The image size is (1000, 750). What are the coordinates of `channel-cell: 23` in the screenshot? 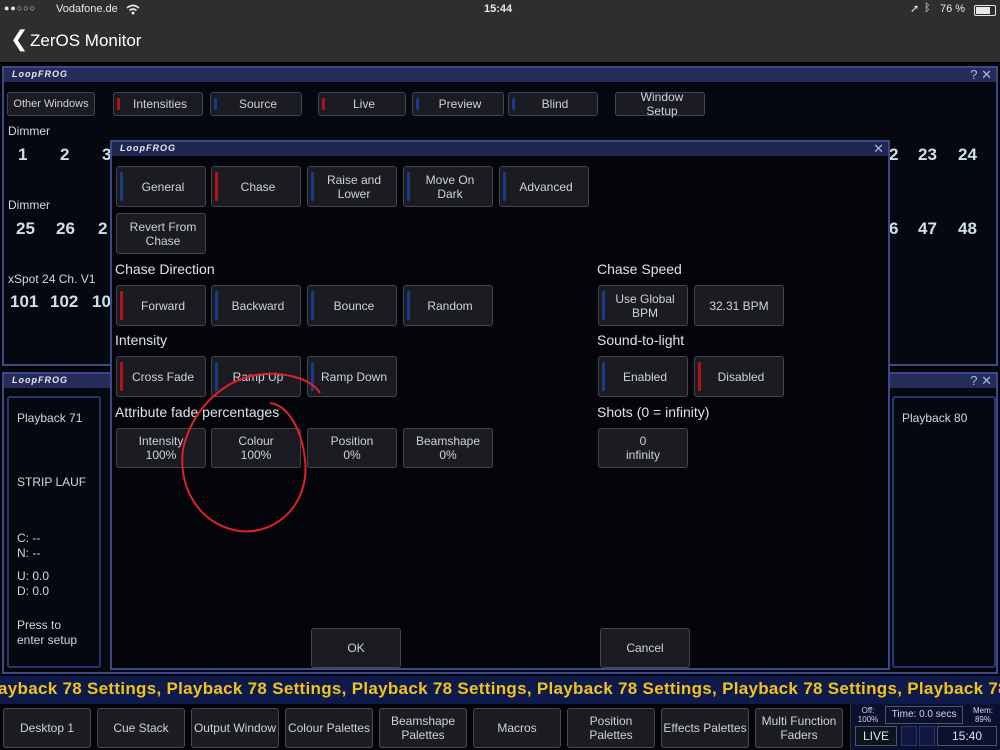 It's located at (927, 155).